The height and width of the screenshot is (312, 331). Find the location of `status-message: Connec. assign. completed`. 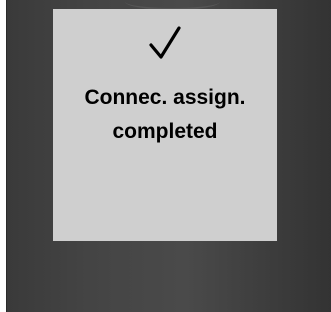

status-message: Connec. assign. completed is located at coordinates (165, 115).